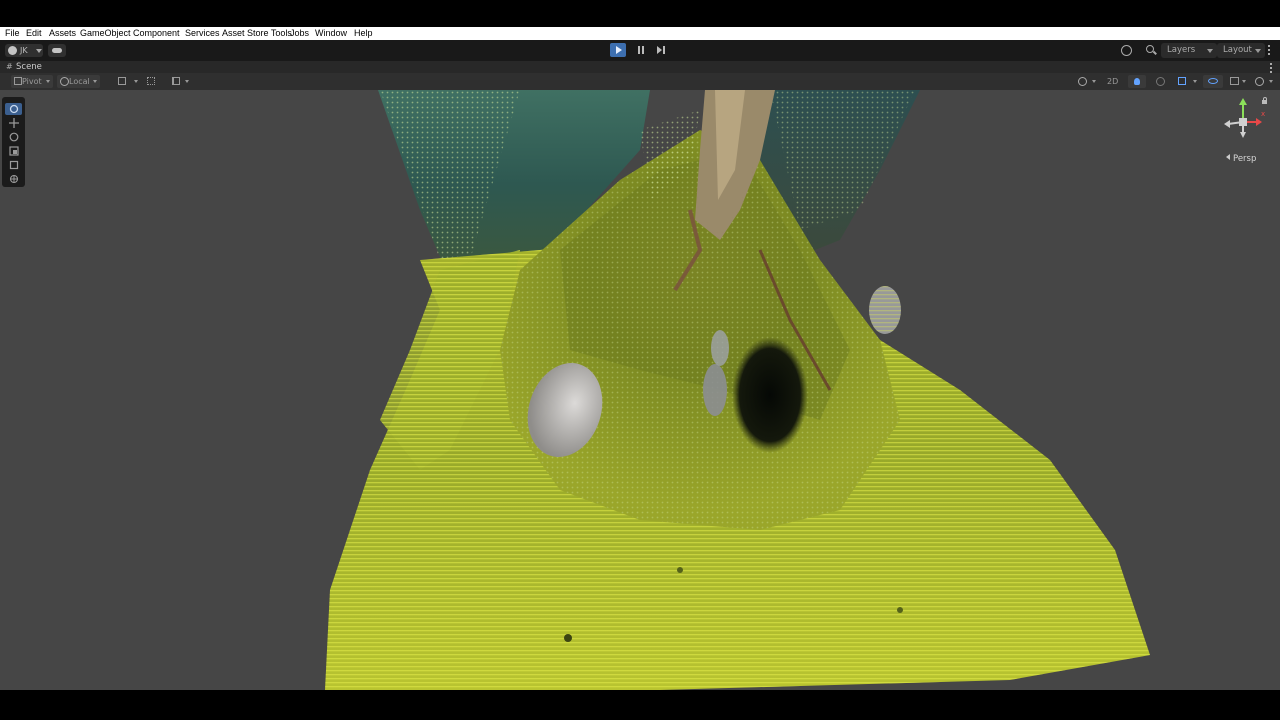 The height and width of the screenshot is (720, 1280). Describe the element at coordinates (122, 81) in the screenshot. I see `grid-snap-icon` at that location.